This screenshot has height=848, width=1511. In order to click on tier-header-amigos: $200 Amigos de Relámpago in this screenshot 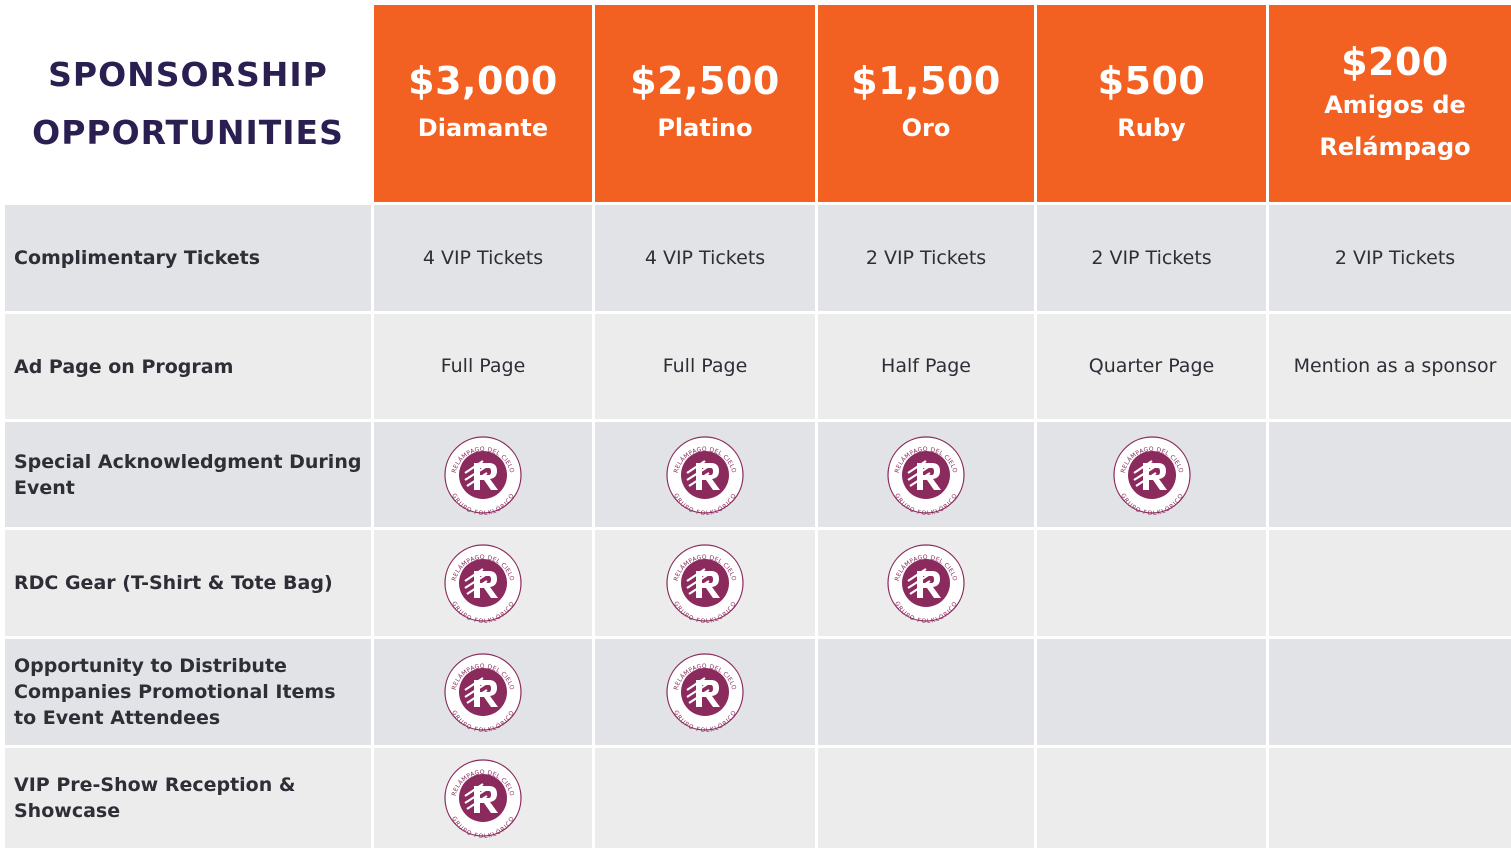, I will do `click(1390, 103)`.